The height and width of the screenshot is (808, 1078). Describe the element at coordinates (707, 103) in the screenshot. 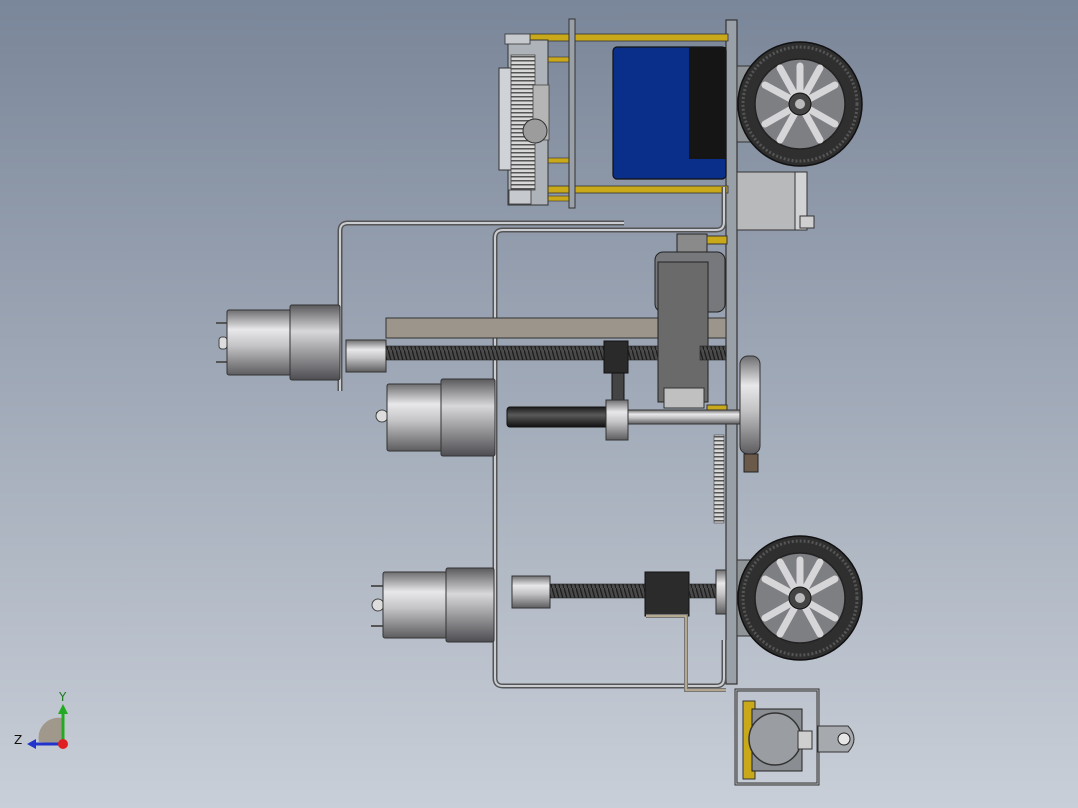

I see `battery-cap` at that location.